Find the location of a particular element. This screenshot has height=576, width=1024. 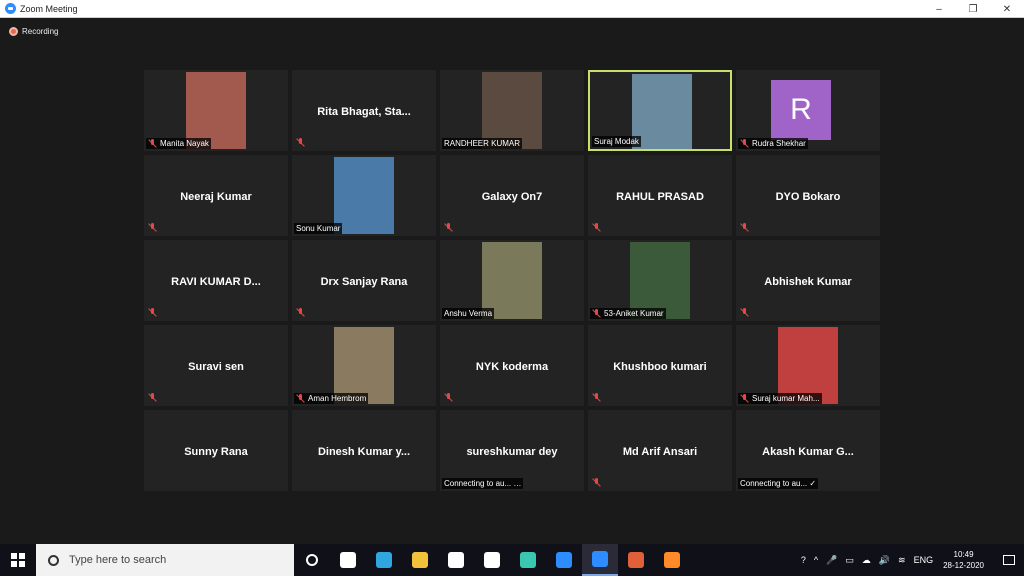

participant-label-text: Manita Nayak is located at coordinates (184, 143).